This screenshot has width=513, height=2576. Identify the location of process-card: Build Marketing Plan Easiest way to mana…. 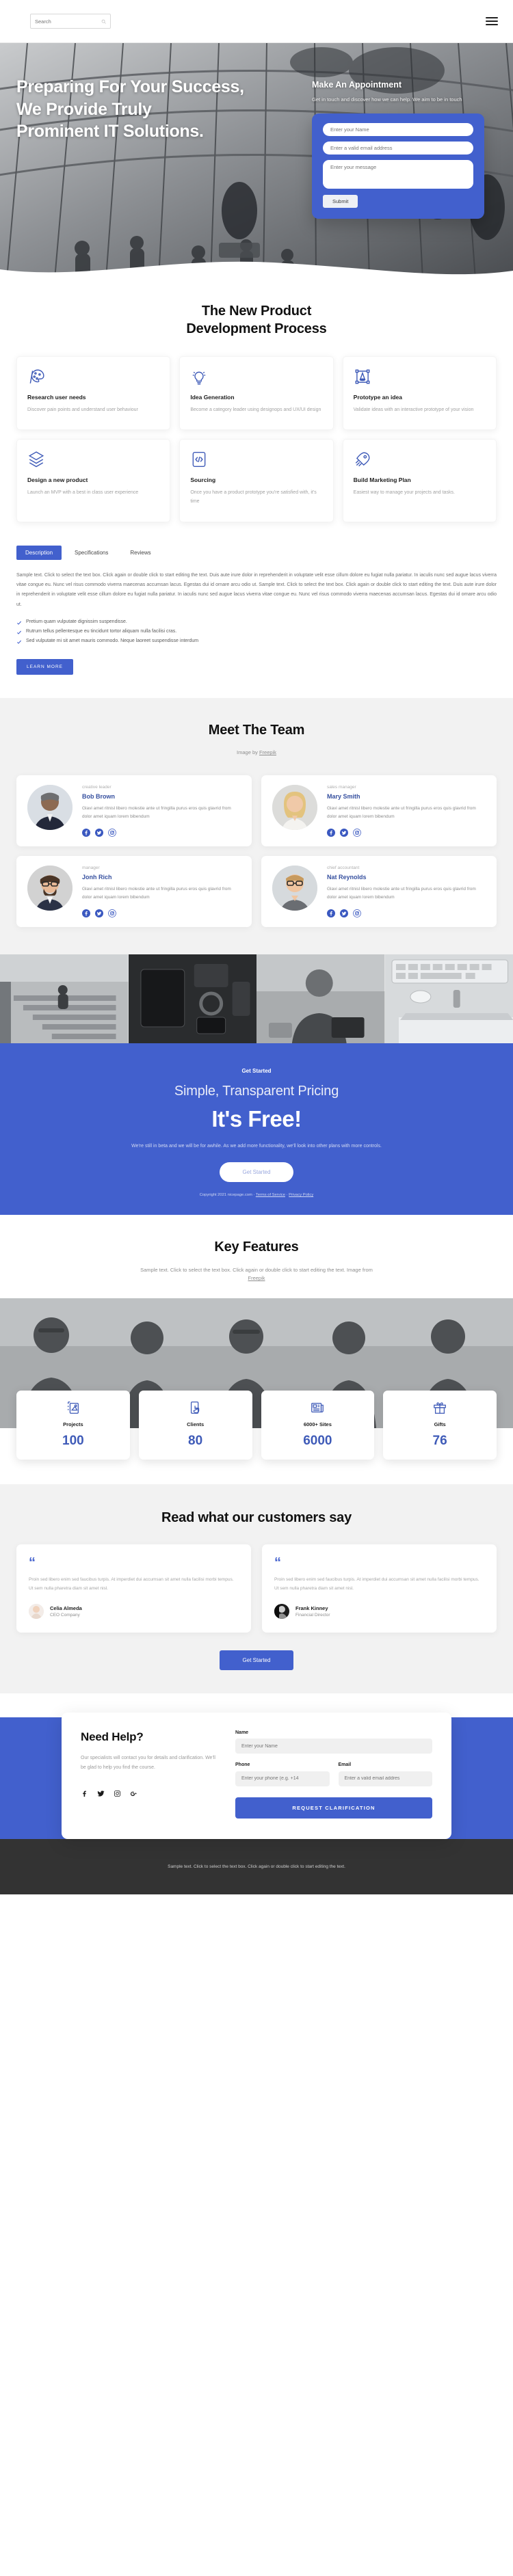
(420, 480).